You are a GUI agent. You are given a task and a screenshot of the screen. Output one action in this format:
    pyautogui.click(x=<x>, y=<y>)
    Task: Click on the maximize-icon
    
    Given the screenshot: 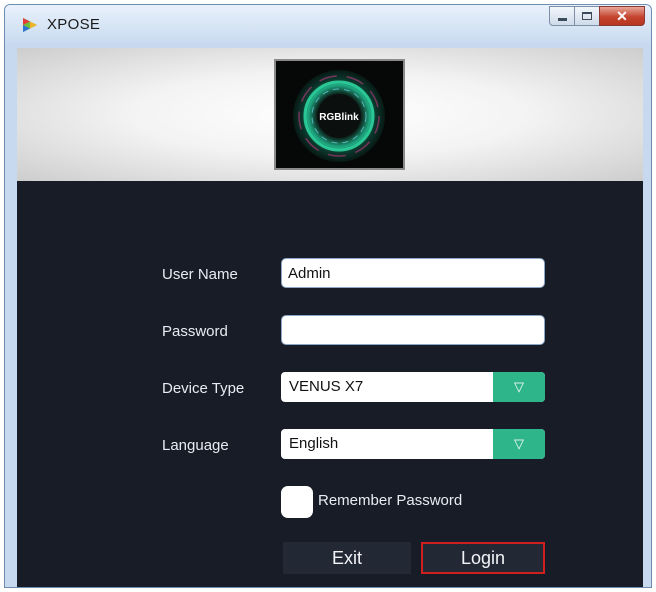 What is the action you would take?
    pyautogui.click(x=587, y=16)
    